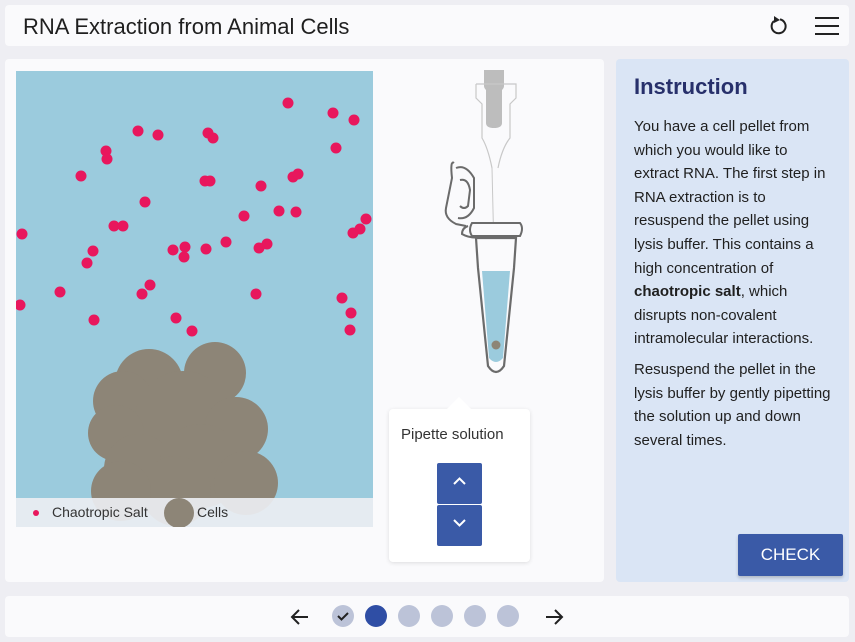 This screenshot has height=642, width=855. I want to click on pipette-down-button, so click(459, 525).